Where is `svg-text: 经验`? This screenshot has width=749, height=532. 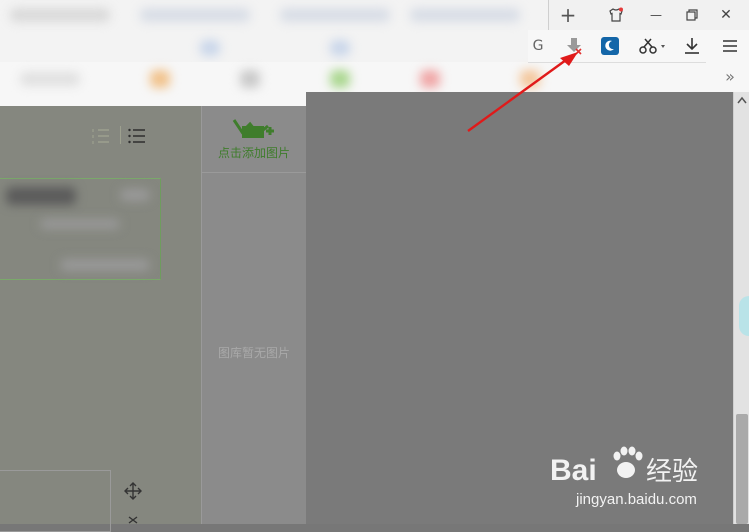 svg-text: 经验 is located at coordinates (672, 472).